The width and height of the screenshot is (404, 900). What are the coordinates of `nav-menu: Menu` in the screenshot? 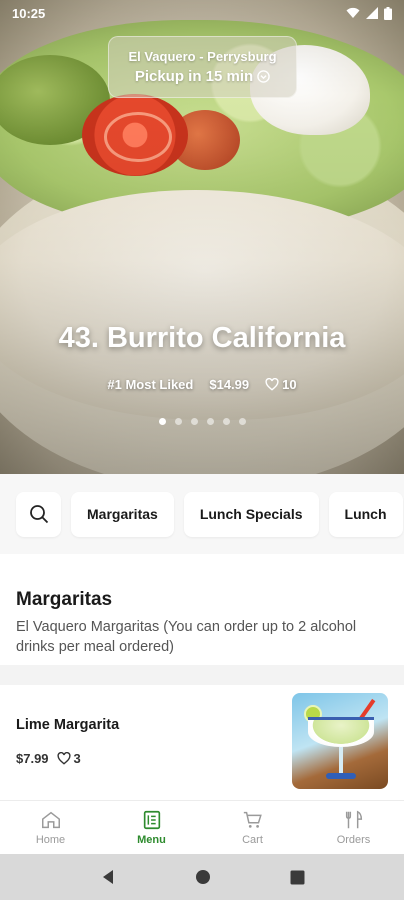 It's located at (151, 827).